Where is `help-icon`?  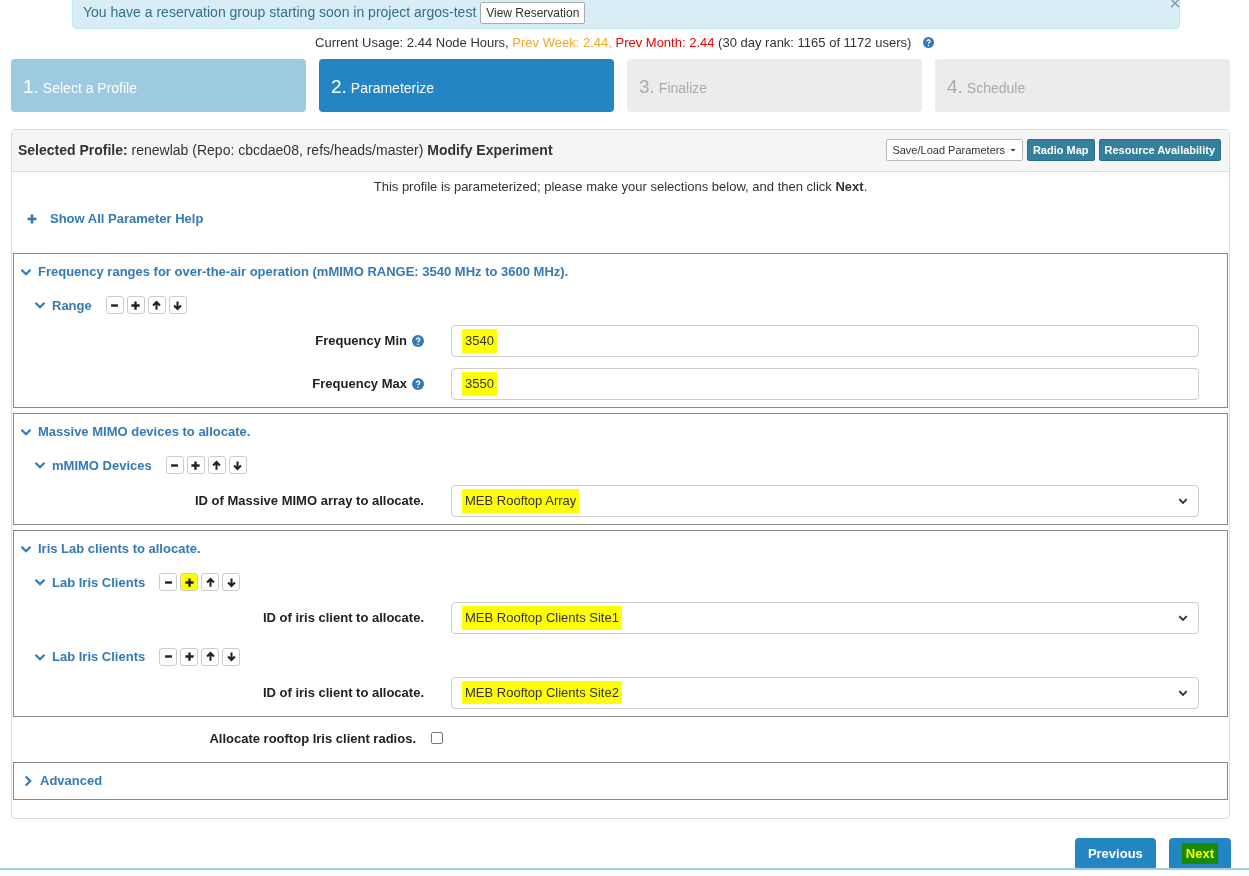
help-icon is located at coordinates (928, 42).